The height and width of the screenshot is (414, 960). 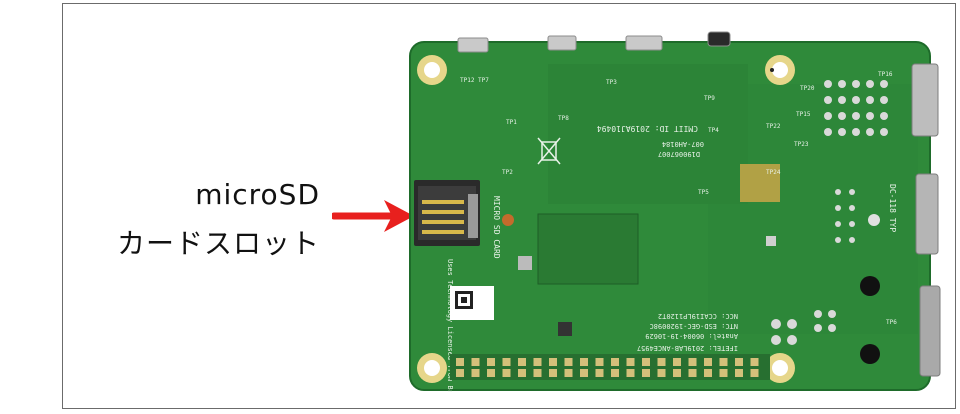 I want to click on silk-ifetel: IFETEL: 2019LAB-ANCE4957, so click(x=687, y=348).